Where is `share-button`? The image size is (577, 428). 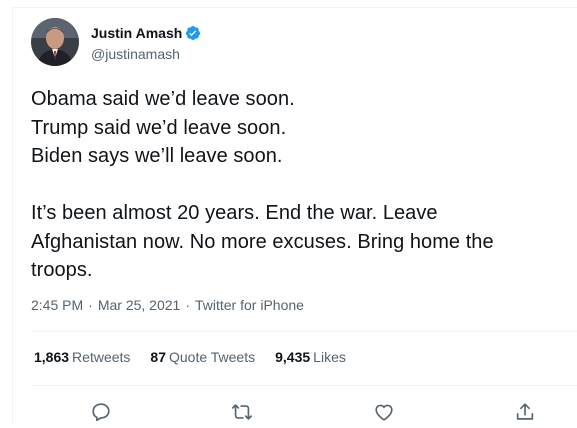
share-button is located at coordinates (525, 412).